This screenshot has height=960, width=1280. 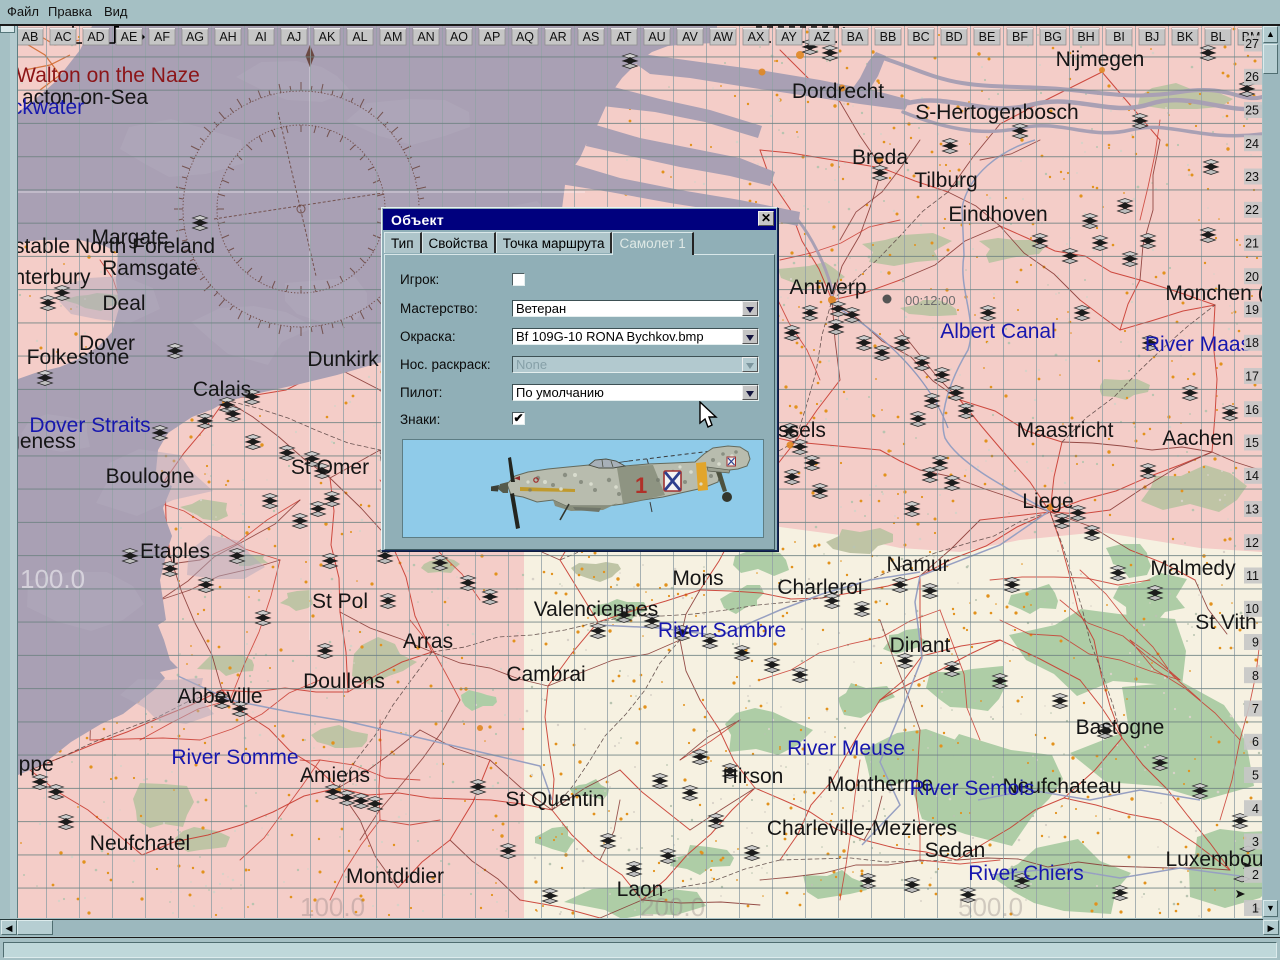 What do you see at coordinates (1053, 37) in the screenshot?
I see `svg-text: BG` at bounding box center [1053, 37].